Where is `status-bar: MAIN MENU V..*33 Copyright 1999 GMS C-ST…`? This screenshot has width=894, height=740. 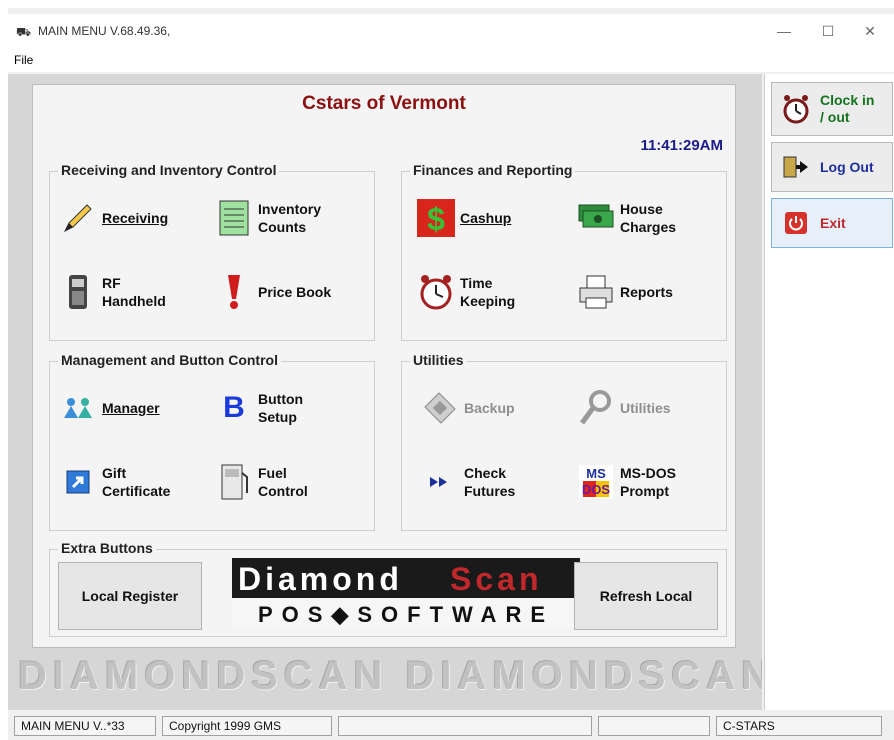
status-bar: MAIN MENU V..*33 Copyright 1999 GMS C-ST… is located at coordinates (451, 725).